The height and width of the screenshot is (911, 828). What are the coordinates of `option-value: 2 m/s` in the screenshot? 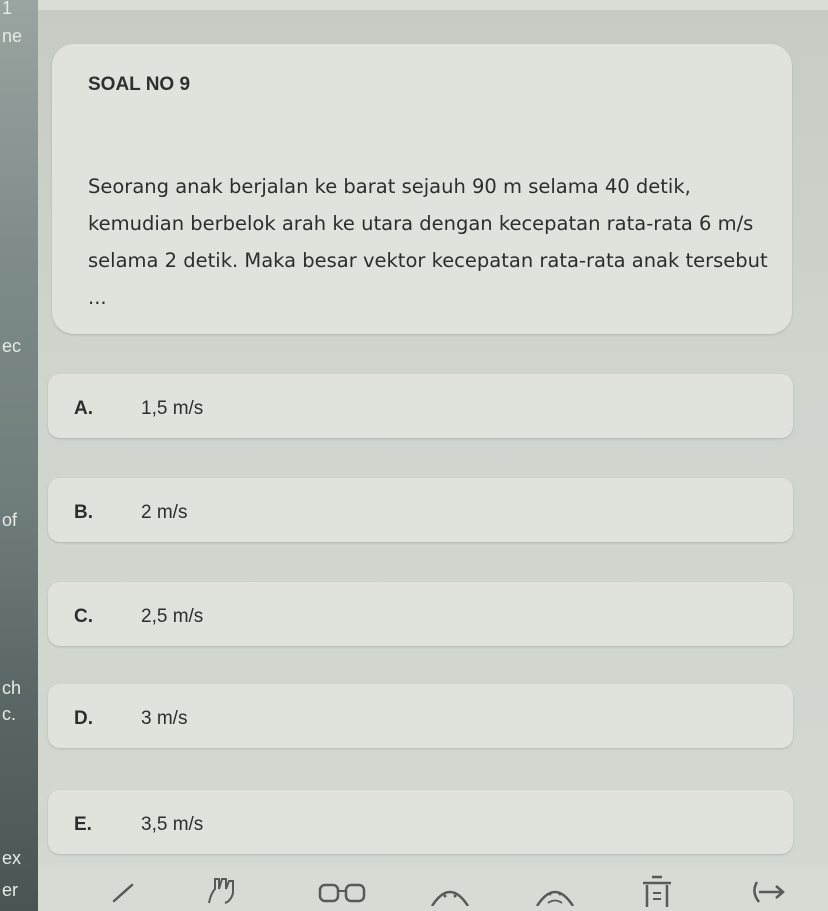 It's located at (164, 512).